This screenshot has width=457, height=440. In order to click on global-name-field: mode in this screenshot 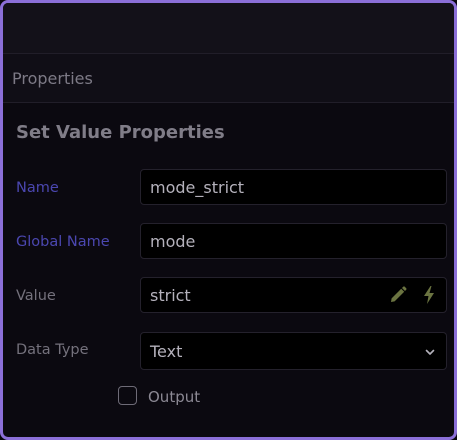, I will do `click(293, 241)`.